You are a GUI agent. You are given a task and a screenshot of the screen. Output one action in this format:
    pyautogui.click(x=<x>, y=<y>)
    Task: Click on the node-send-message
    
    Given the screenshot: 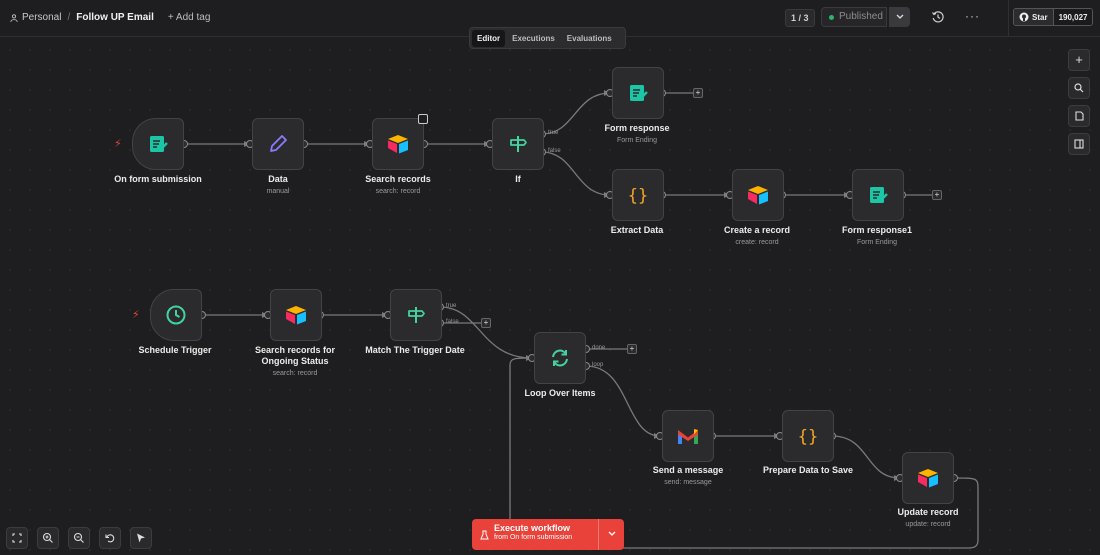 What is the action you would take?
    pyautogui.click(x=688, y=436)
    